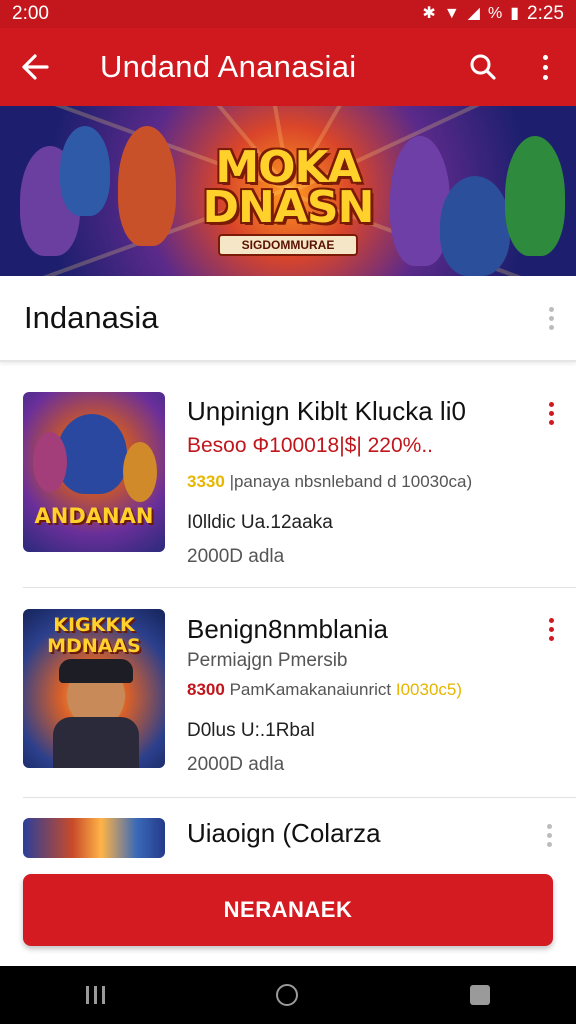  What do you see at coordinates (94, 472) in the screenshot?
I see `game-thumbnail: ANDANAN` at bounding box center [94, 472].